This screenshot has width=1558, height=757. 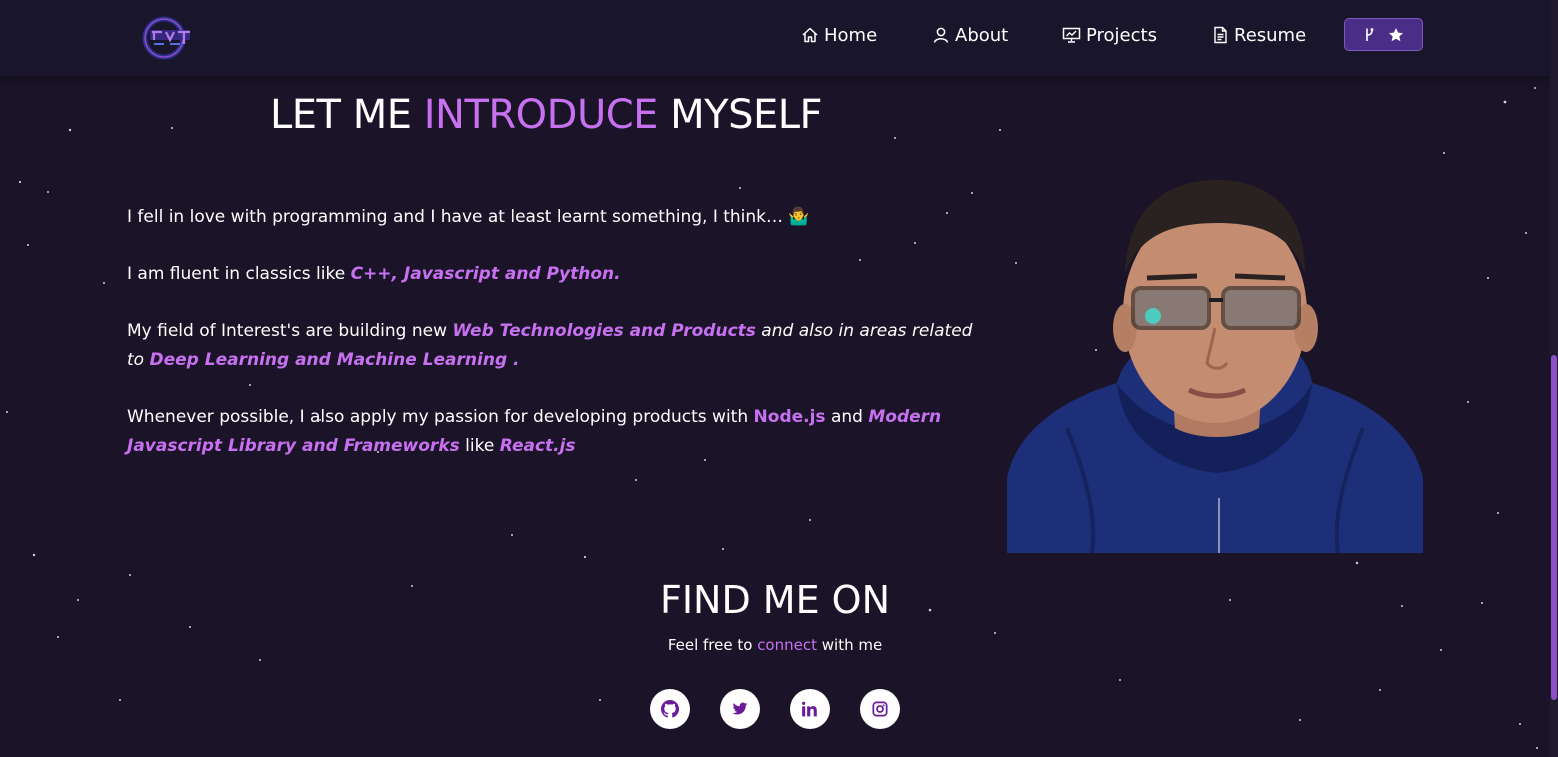 I want to click on linkedin-icon, so click(x=809, y=709).